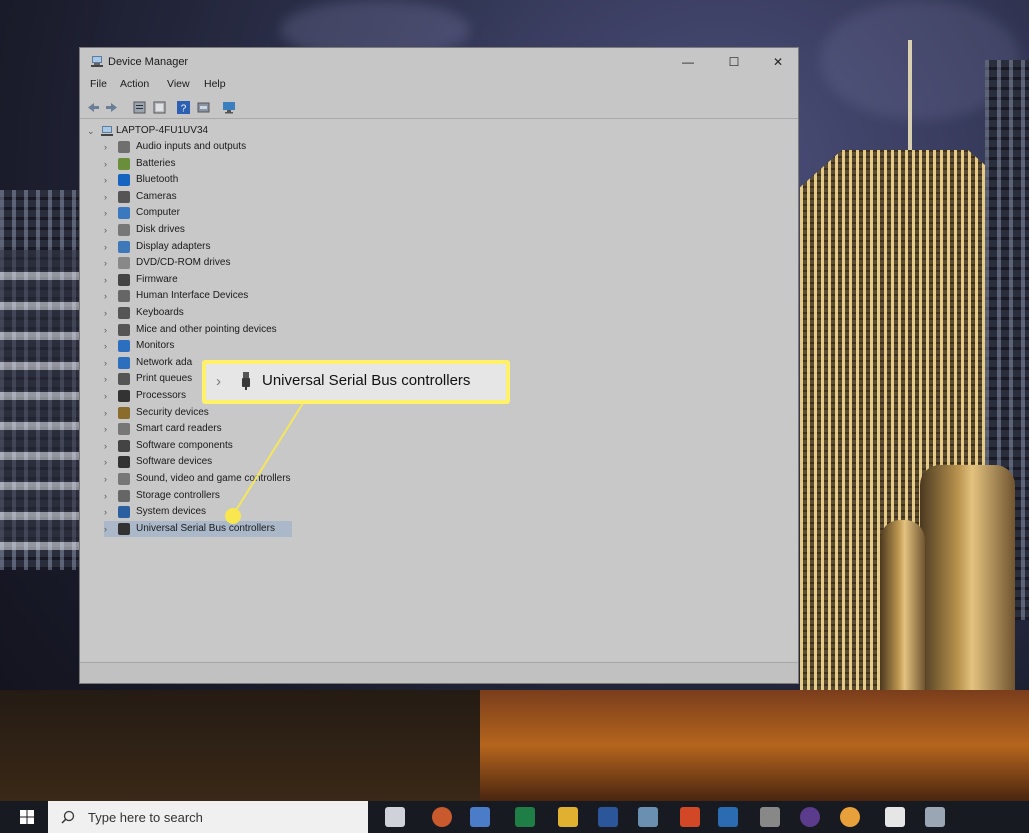 The width and height of the screenshot is (1029, 833). What do you see at coordinates (178, 84) in the screenshot?
I see `menu-view: View` at bounding box center [178, 84].